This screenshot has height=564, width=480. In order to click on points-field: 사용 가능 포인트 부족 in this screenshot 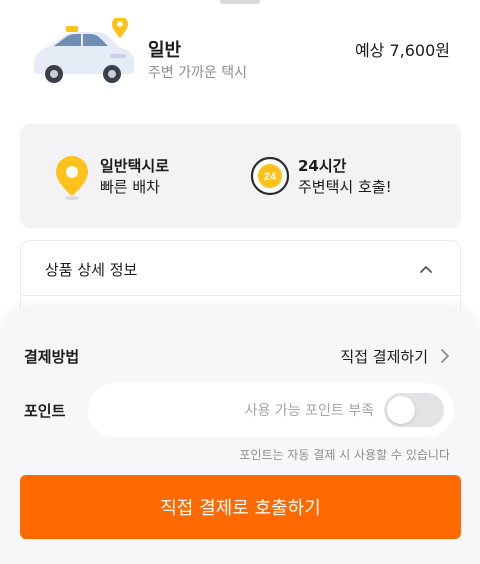, I will do `click(271, 410)`.